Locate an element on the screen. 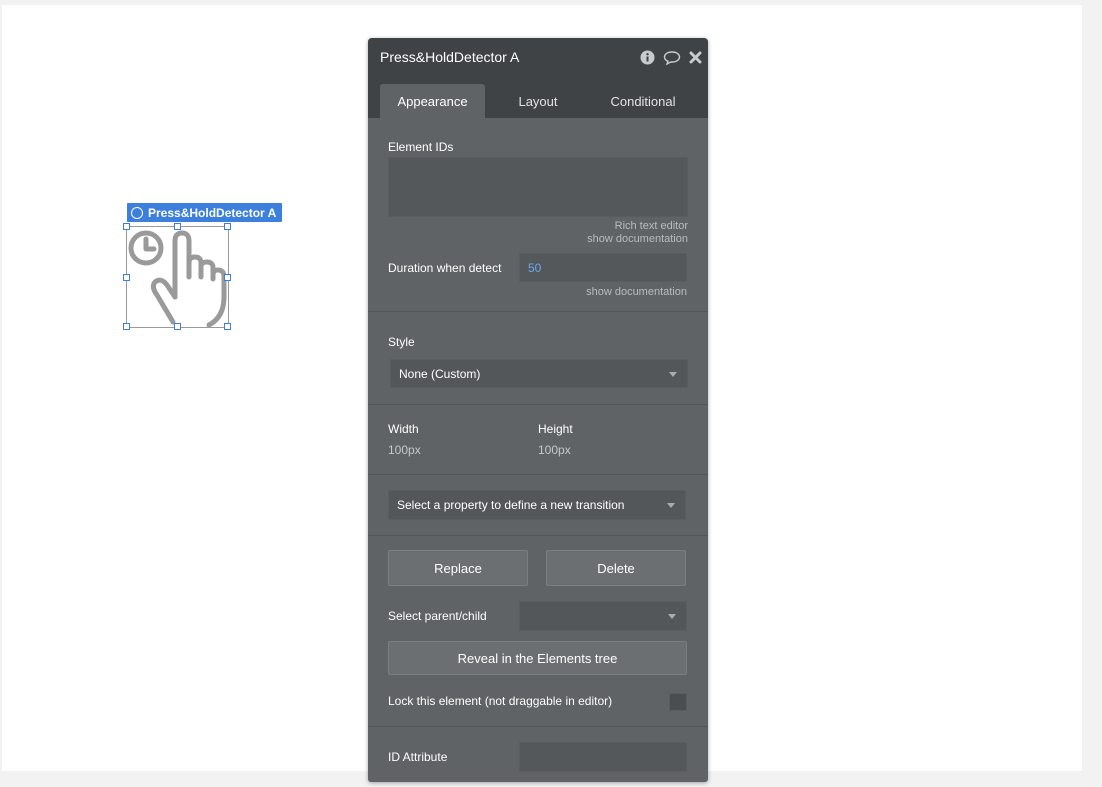 Image resolution: width=1102 pixels, height=787 pixels. duration-label: Duration when detect is located at coordinates (445, 268).